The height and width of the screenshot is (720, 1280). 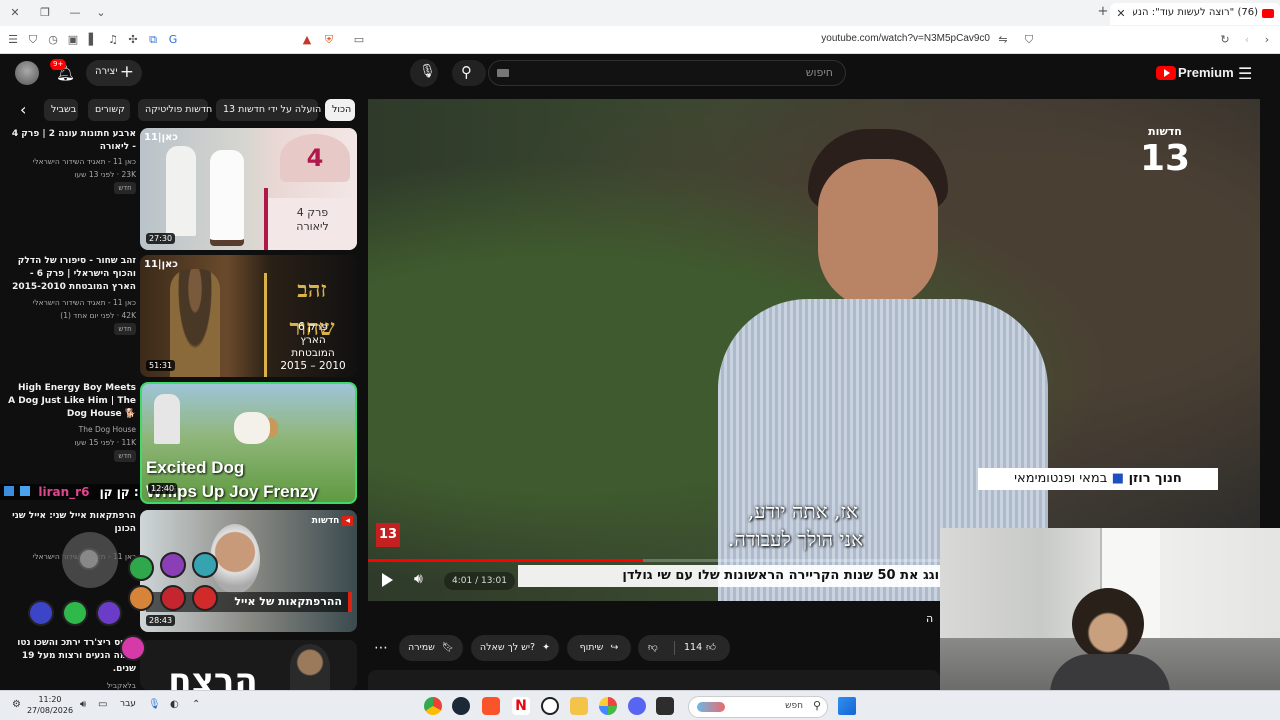 What do you see at coordinates (63, 72) in the screenshot?
I see `notifications-button: 🔔︎ 9+` at bounding box center [63, 72].